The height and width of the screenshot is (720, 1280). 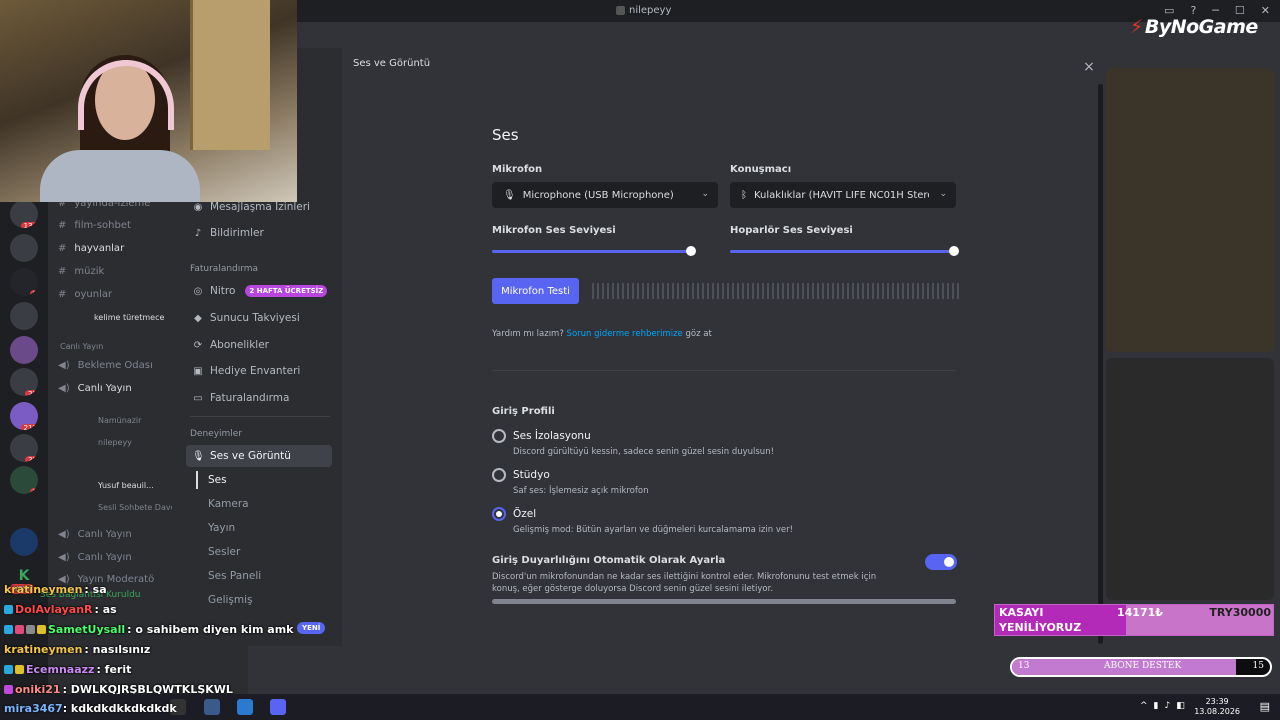 What do you see at coordinates (499, 475) in the screenshot?
I see `radio-studio` at bounding box center [499, 475].